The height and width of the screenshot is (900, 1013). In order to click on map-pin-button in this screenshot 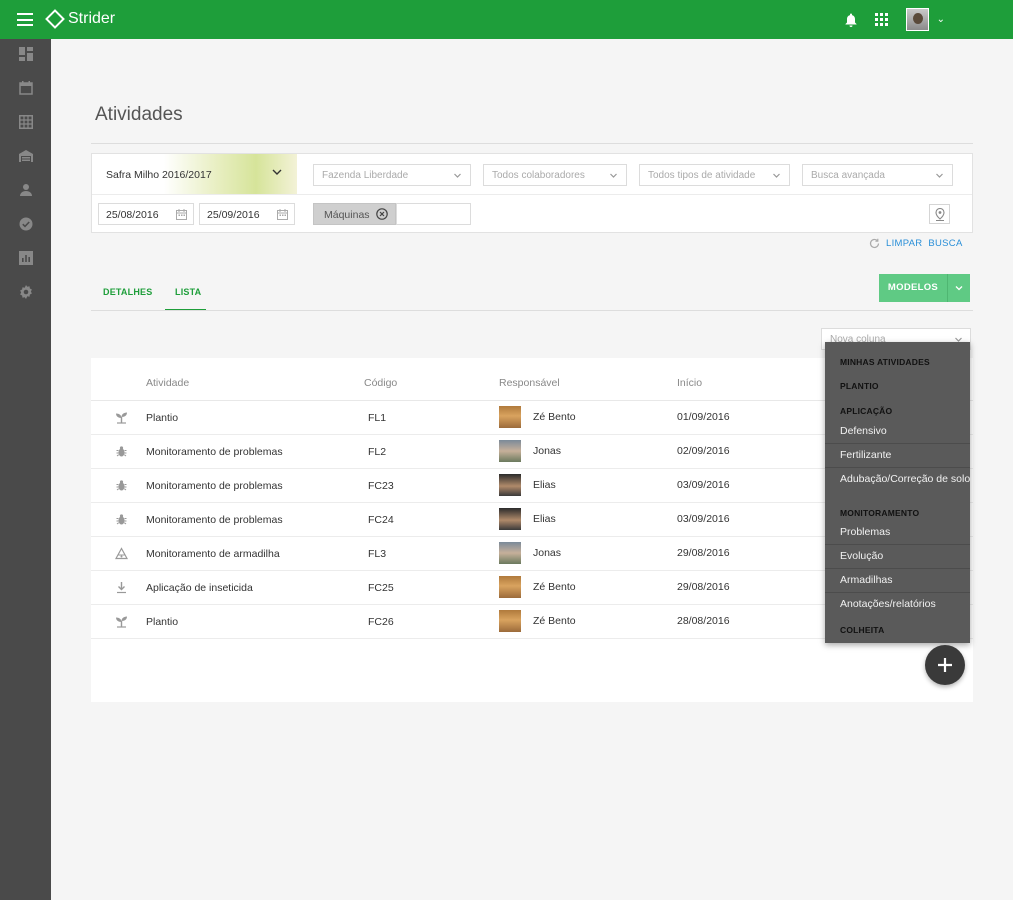, I will do `click(939, 214)`.